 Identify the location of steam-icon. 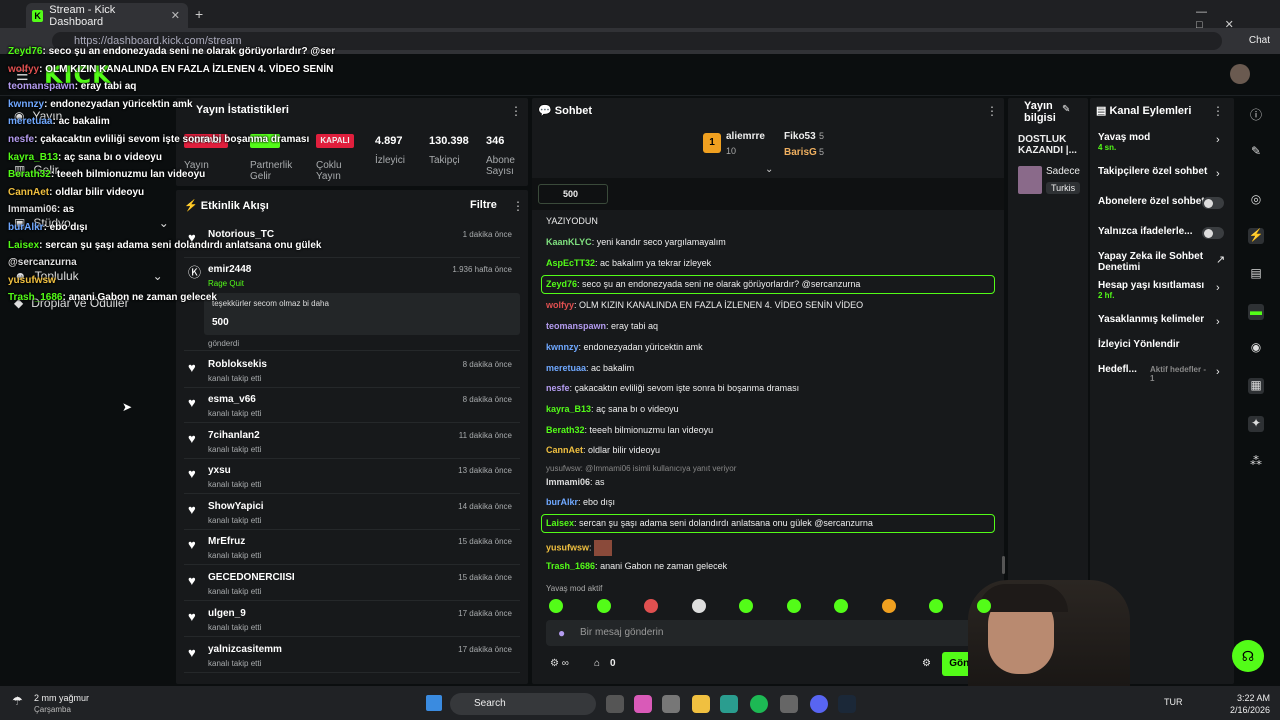
(847, 704).